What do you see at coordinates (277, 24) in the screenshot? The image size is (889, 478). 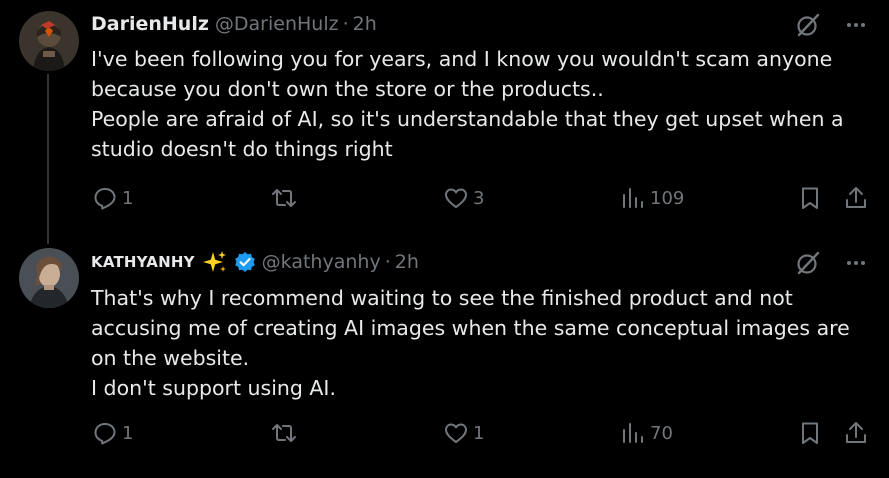 I see `user-handle: @DarienHulz` at bounding box center [277, 24].